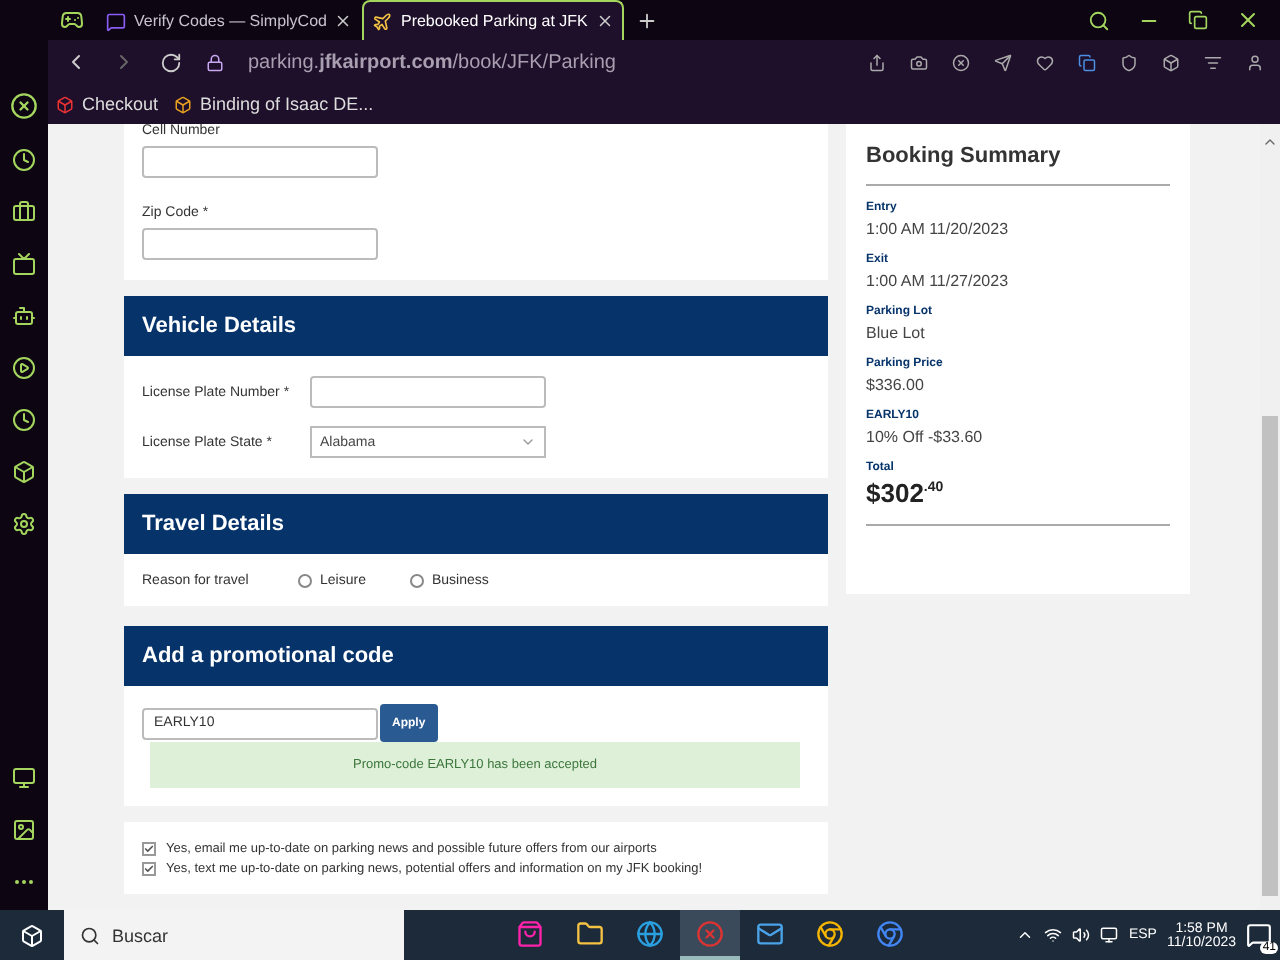 The height and width of the screenshot is (960, 1280). I want to click on robot-icon, so click(24, 316).